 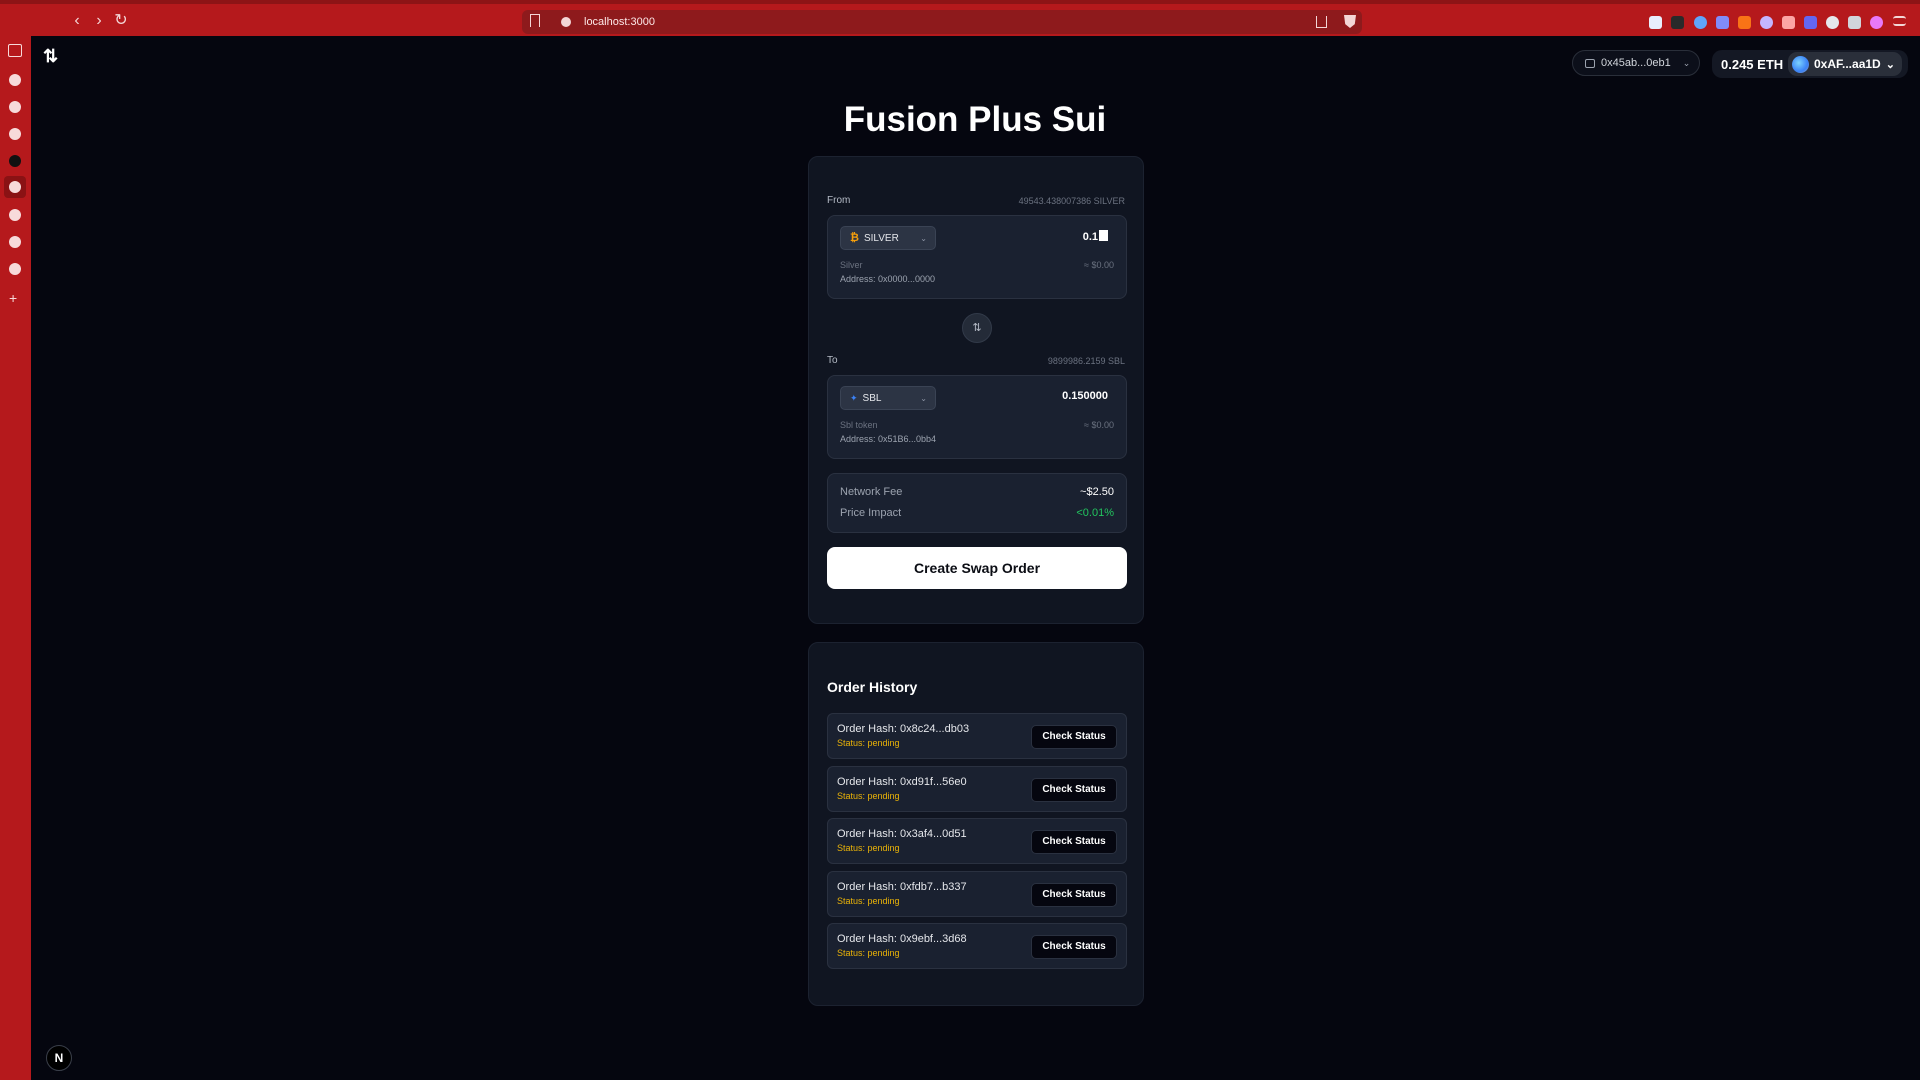 I want to click on to-token-address: Address: 0x51B6...0bb4, so click(x=888, y=439).